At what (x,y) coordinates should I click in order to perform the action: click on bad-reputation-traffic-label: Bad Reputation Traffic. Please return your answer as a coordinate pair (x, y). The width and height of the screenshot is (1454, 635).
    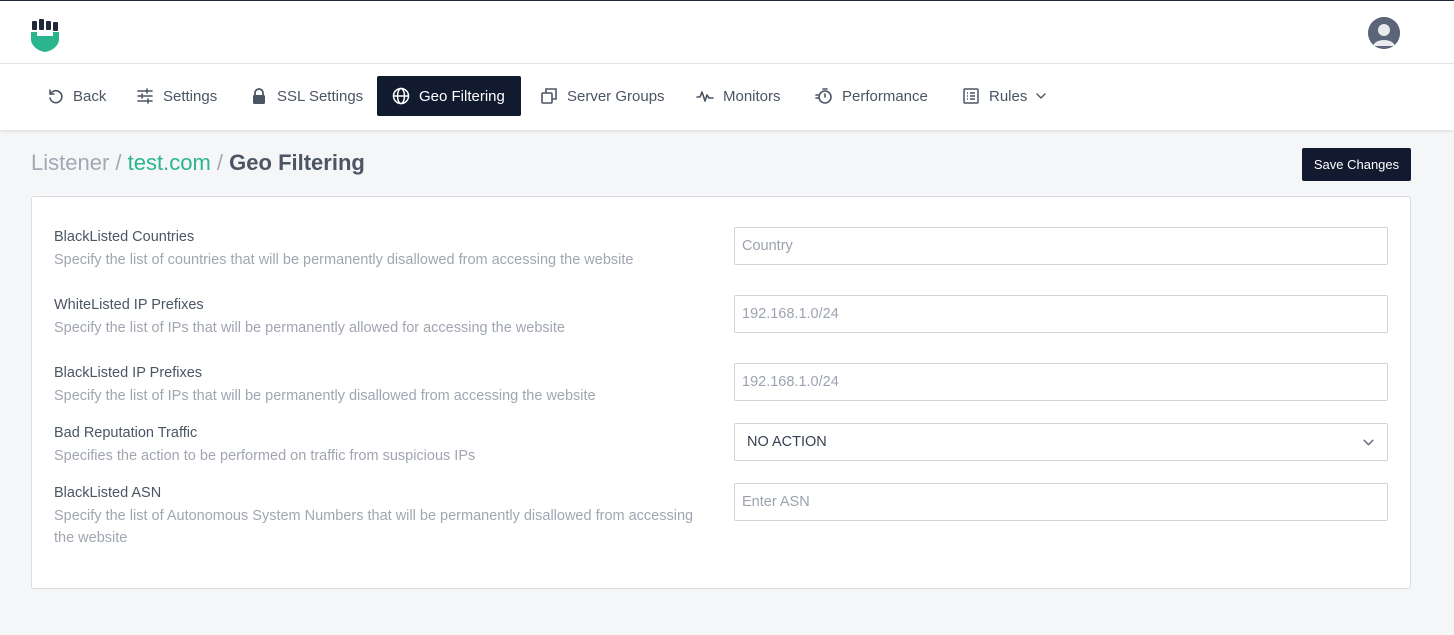
    Looking at the image, I should click on (126, 433).